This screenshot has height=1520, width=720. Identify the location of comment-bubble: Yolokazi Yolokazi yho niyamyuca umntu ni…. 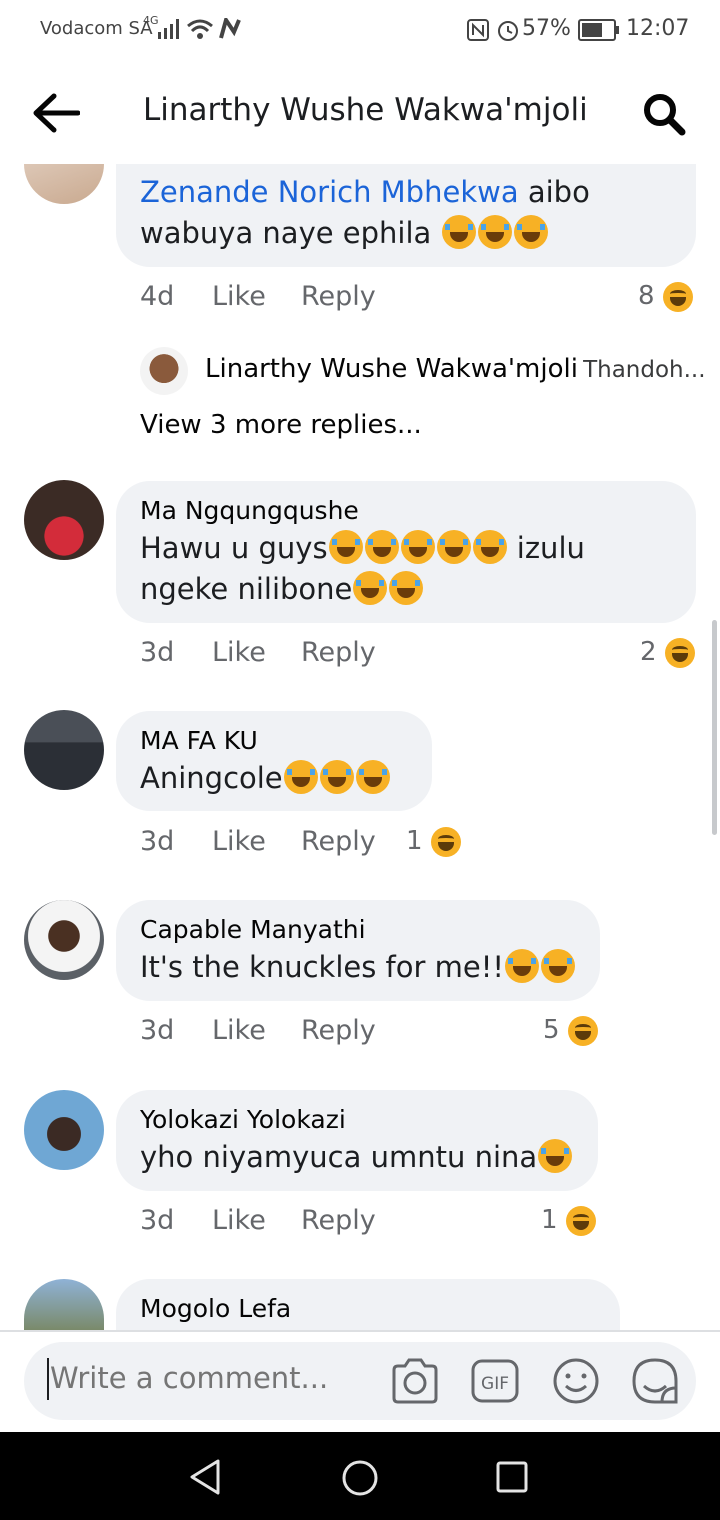
(357, 1140).